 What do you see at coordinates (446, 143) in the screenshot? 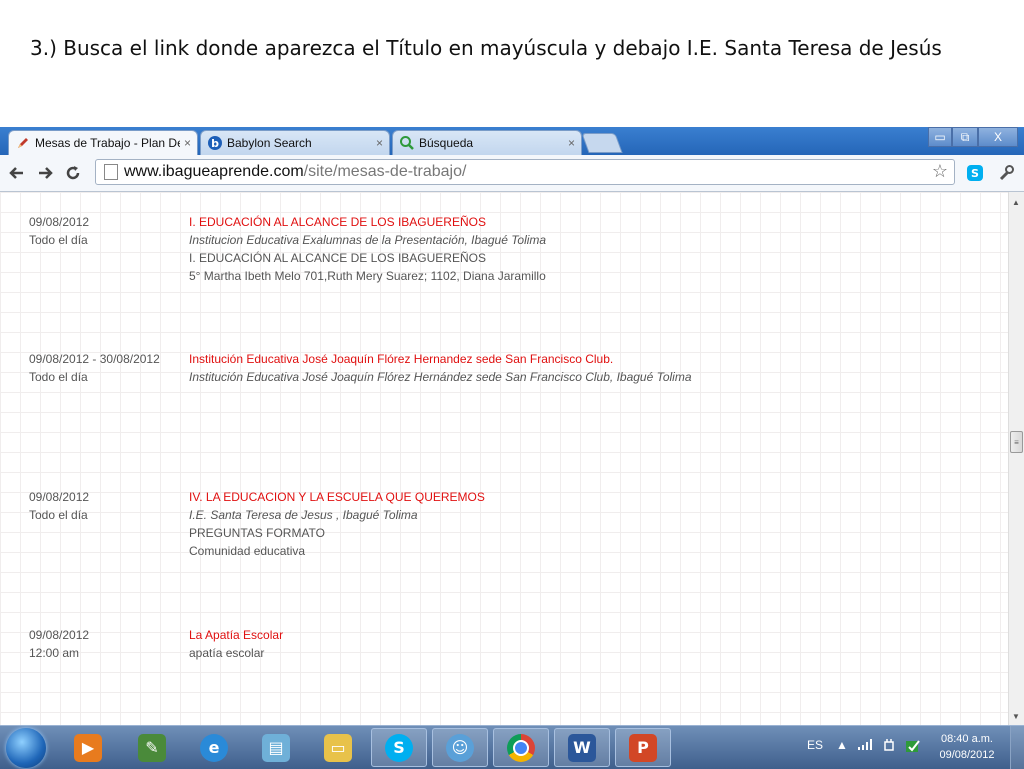
I see `tab-label: Búsqueda` at bounding box center [446, 143].